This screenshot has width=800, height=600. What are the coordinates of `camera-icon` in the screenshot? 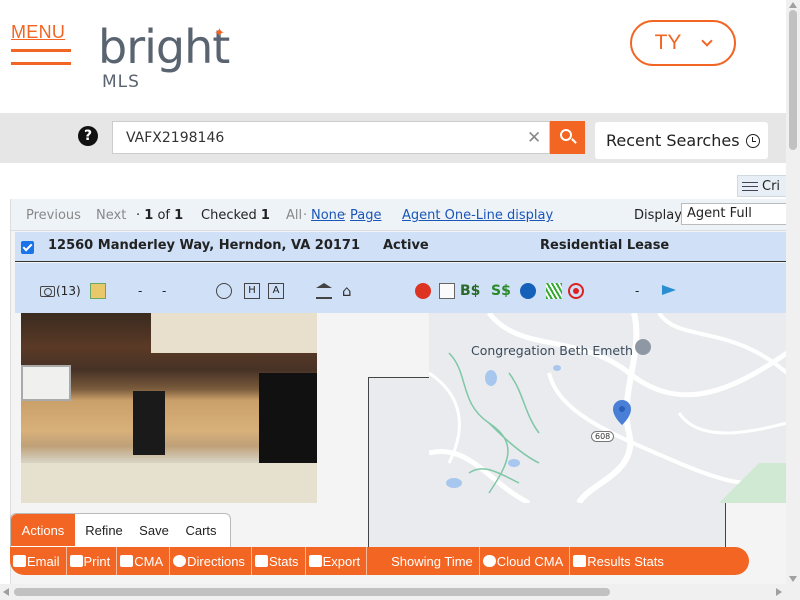 It's located at (47, 291).